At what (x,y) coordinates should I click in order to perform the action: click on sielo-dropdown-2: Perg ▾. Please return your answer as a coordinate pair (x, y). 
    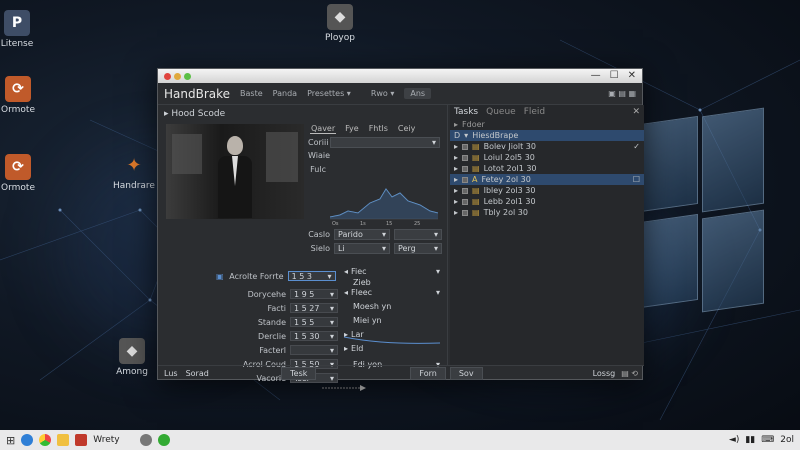
    Looking at the image, I should click on (418, 248).